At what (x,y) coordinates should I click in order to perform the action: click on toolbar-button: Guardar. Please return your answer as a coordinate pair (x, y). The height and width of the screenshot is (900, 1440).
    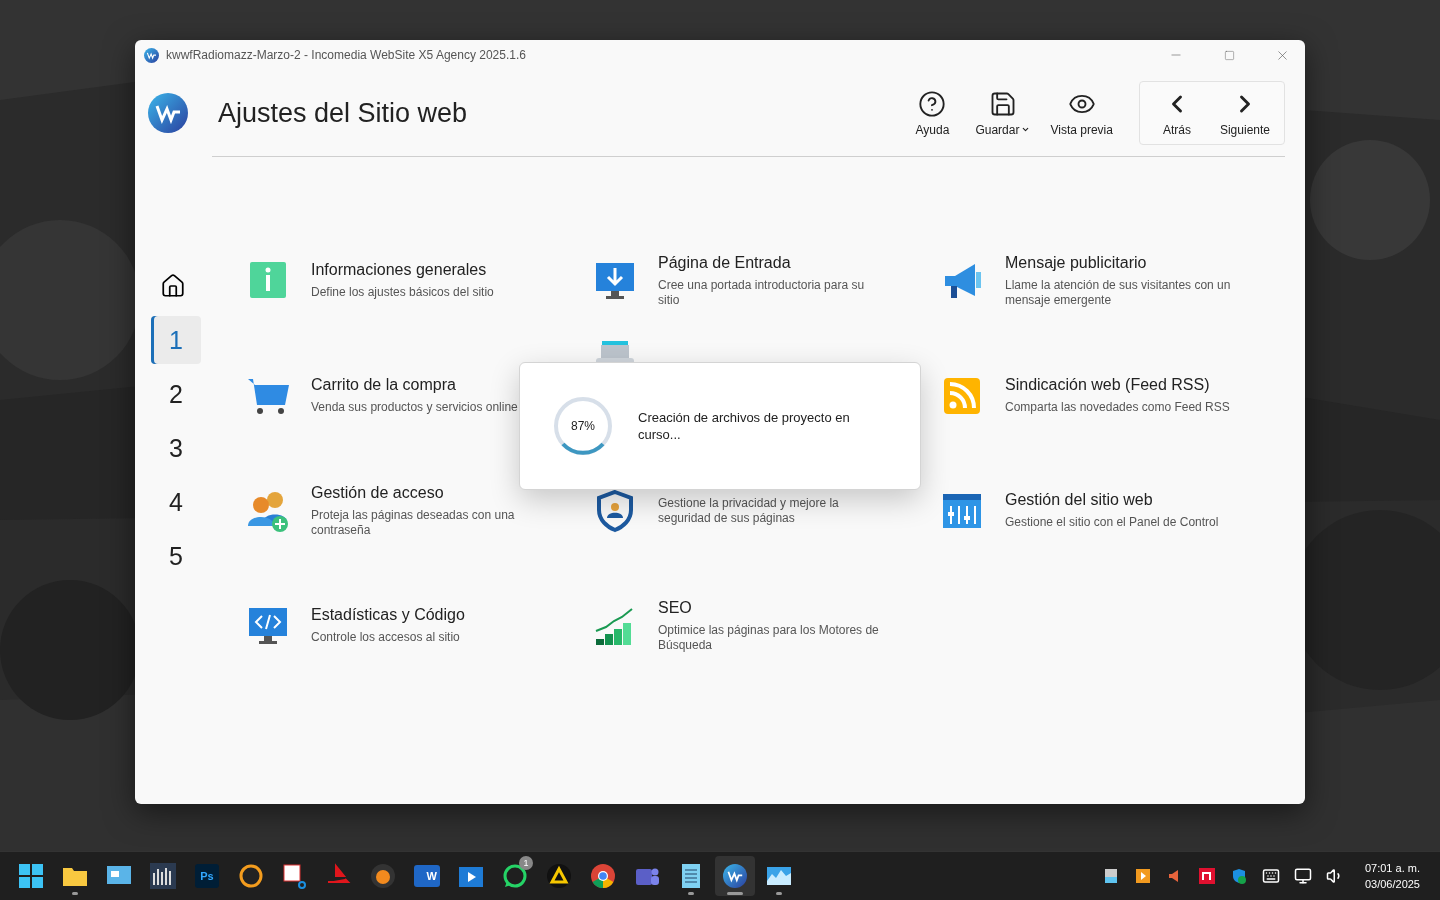
    Looking at the image, I should click on (1003, 113).